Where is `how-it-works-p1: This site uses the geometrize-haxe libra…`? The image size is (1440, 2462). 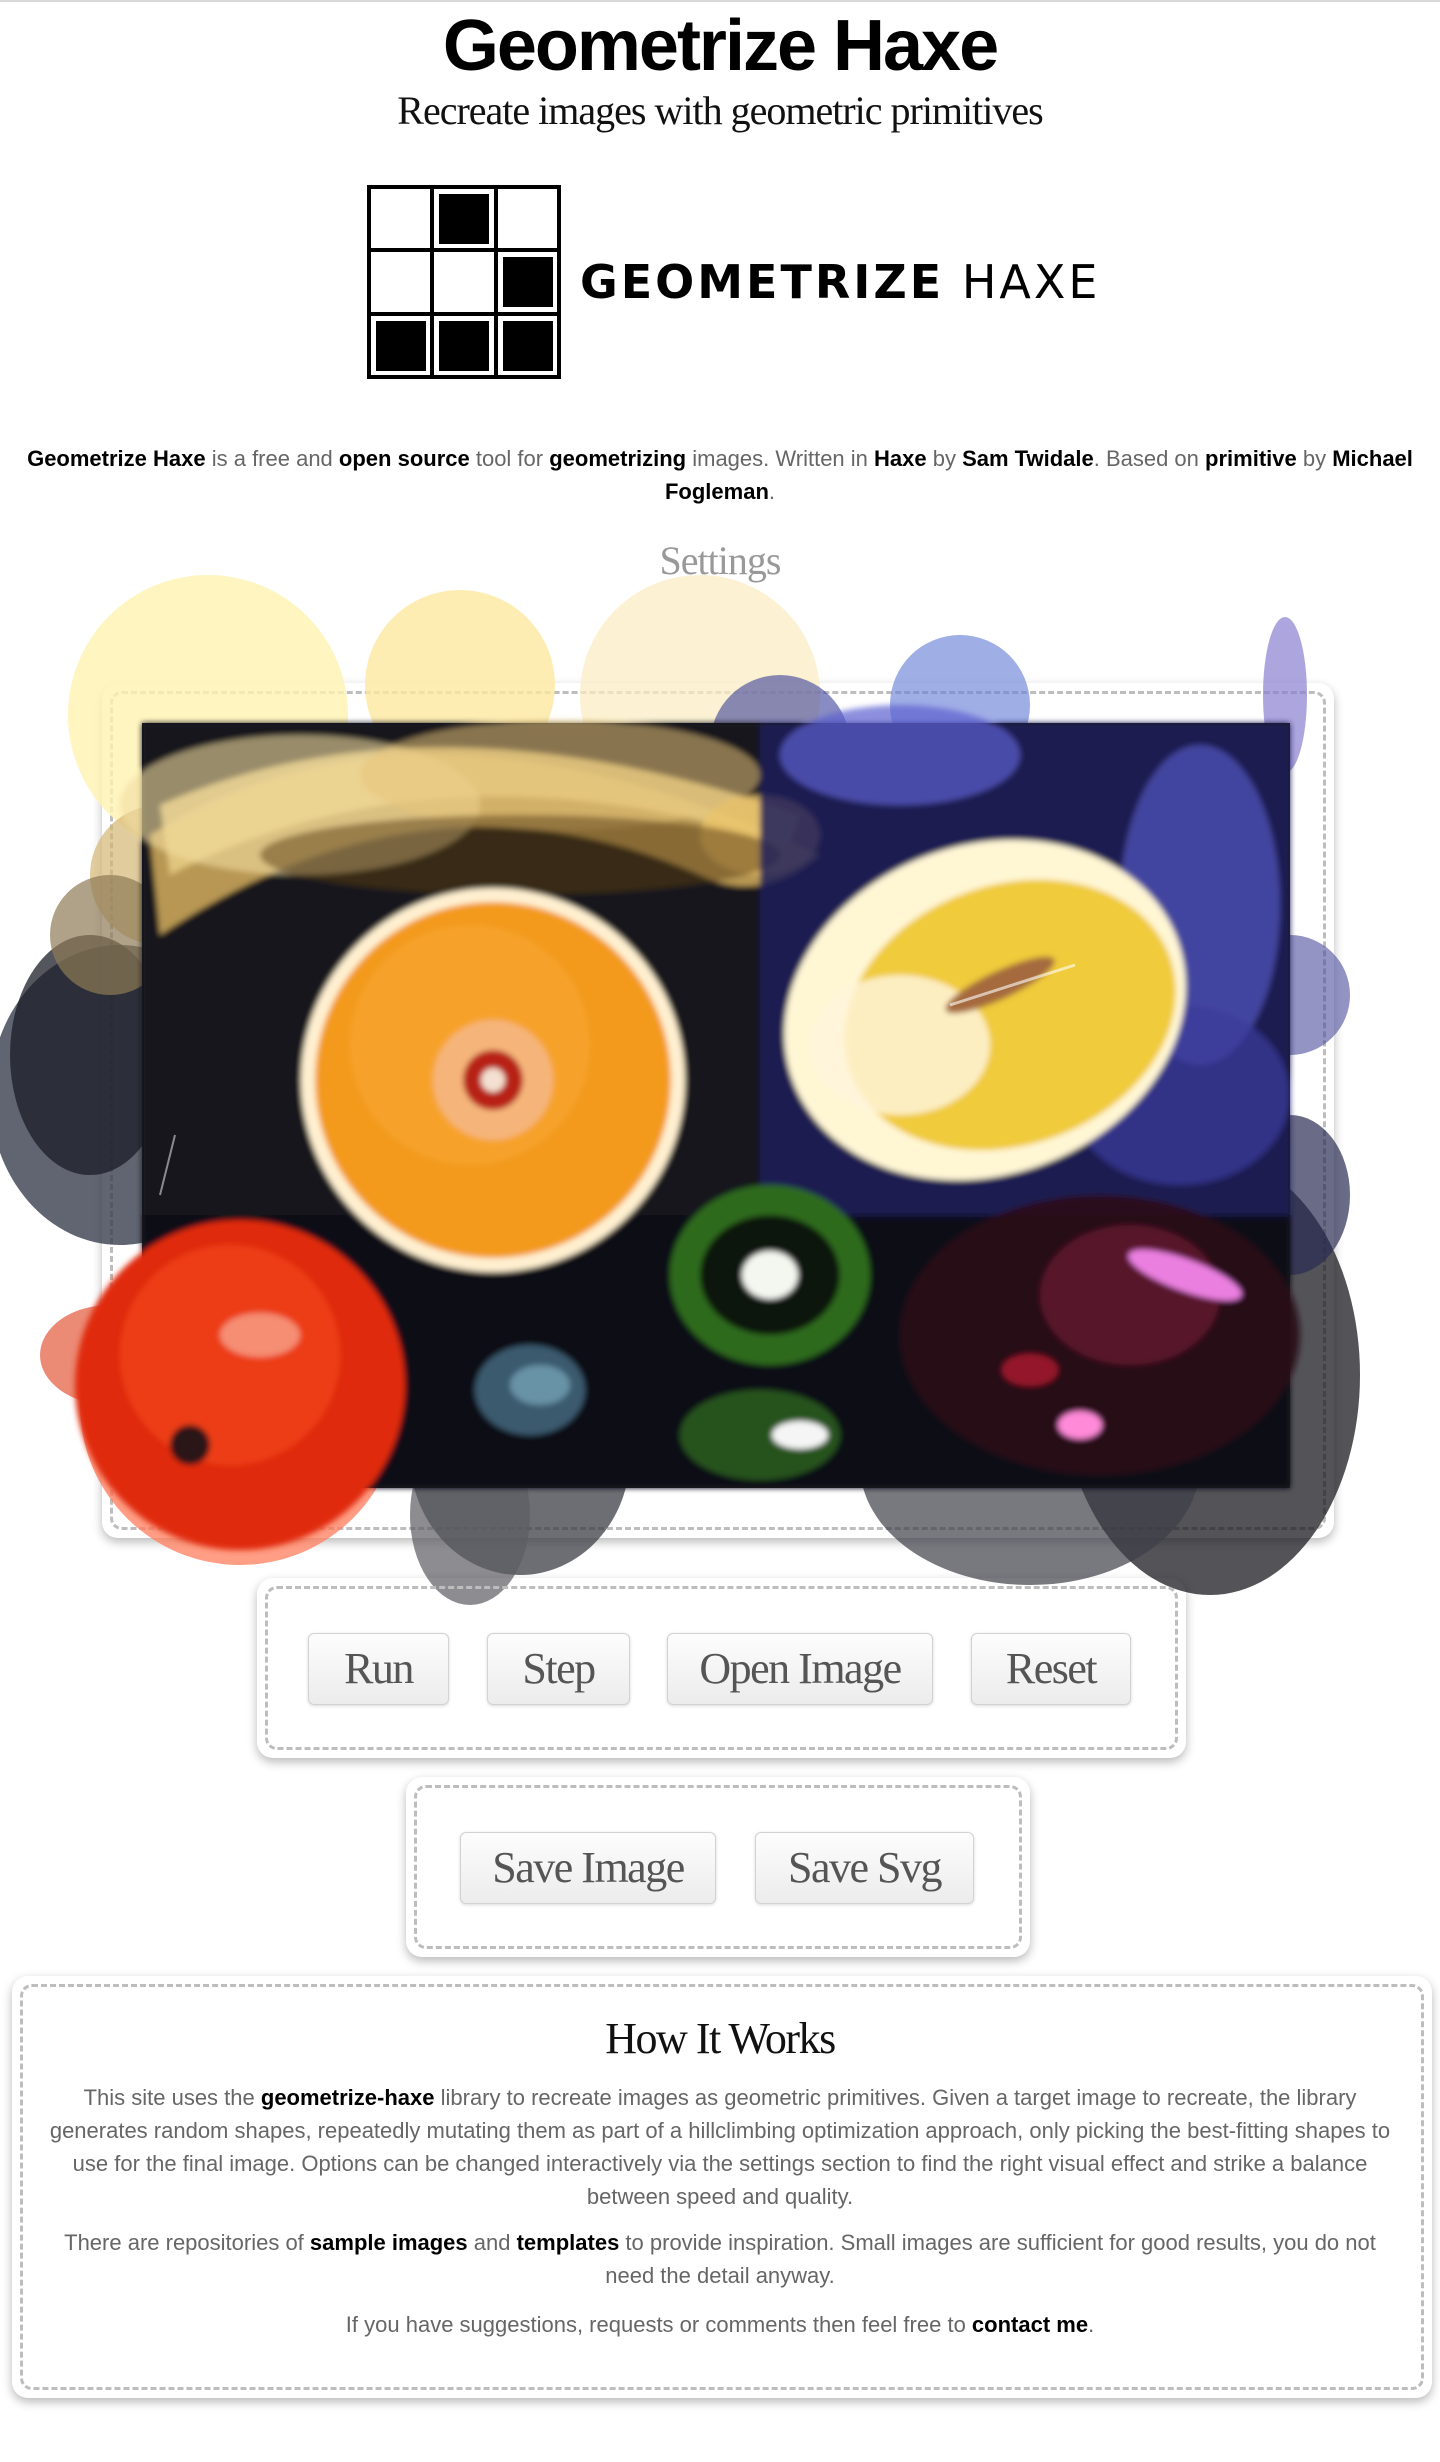
how-it-works-p1: This site uses the geometrize-haxe libra… is located at coordinates (720, 2147).